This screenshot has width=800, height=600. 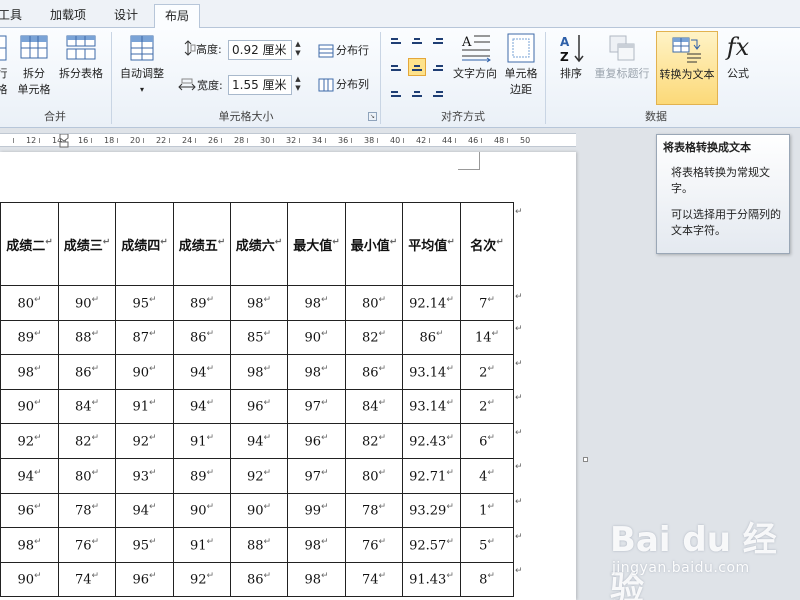 I want to click on table-header-cell: 最小值↵, so click(x=374, y=244).